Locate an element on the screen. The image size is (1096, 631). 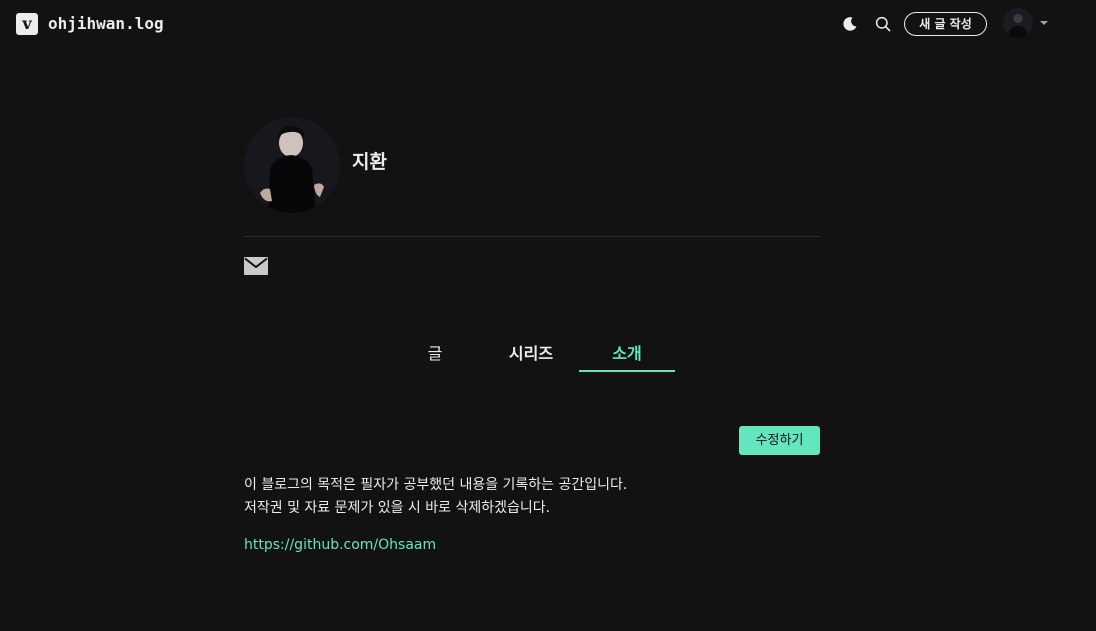
avatar-silhouette is located at coordinates (1018, 32).